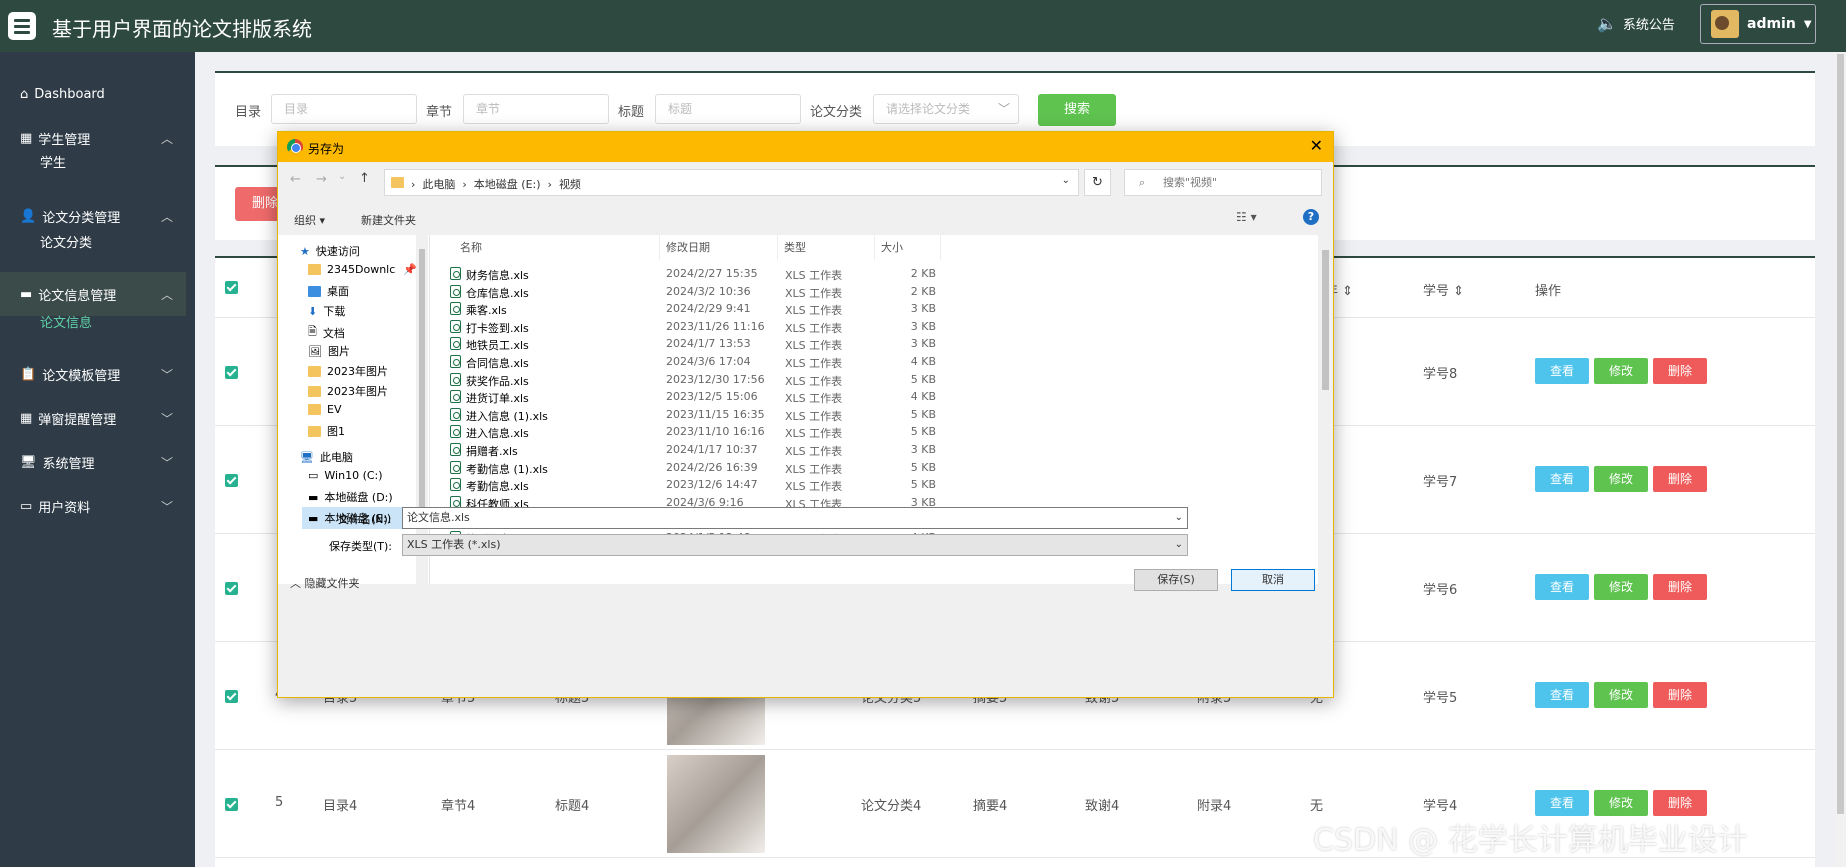 The width and height of the screenshot is (1846, 867). I want to click on sidebar-item-template-mgmt: 📋 论文模板管理 ﹀, so click(97, 374).